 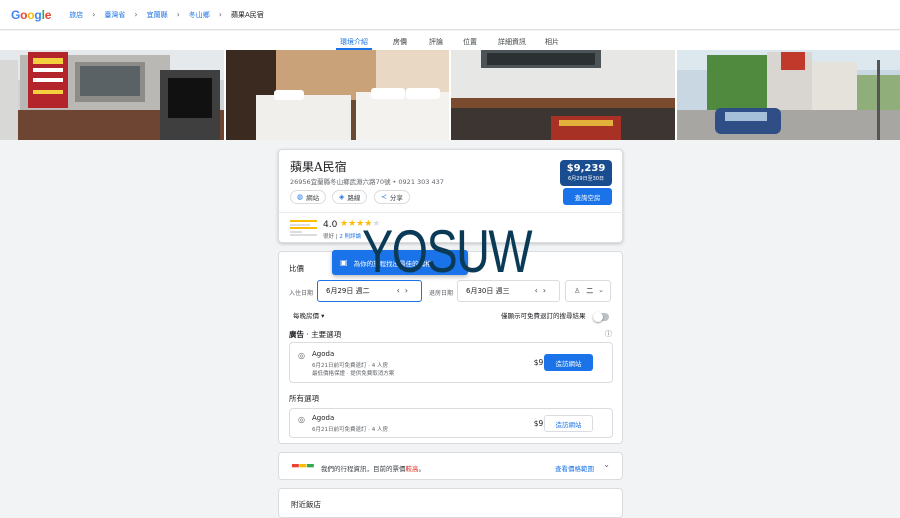 I want to click on checkout-label: 退房日期, so click(x=441, y=292).